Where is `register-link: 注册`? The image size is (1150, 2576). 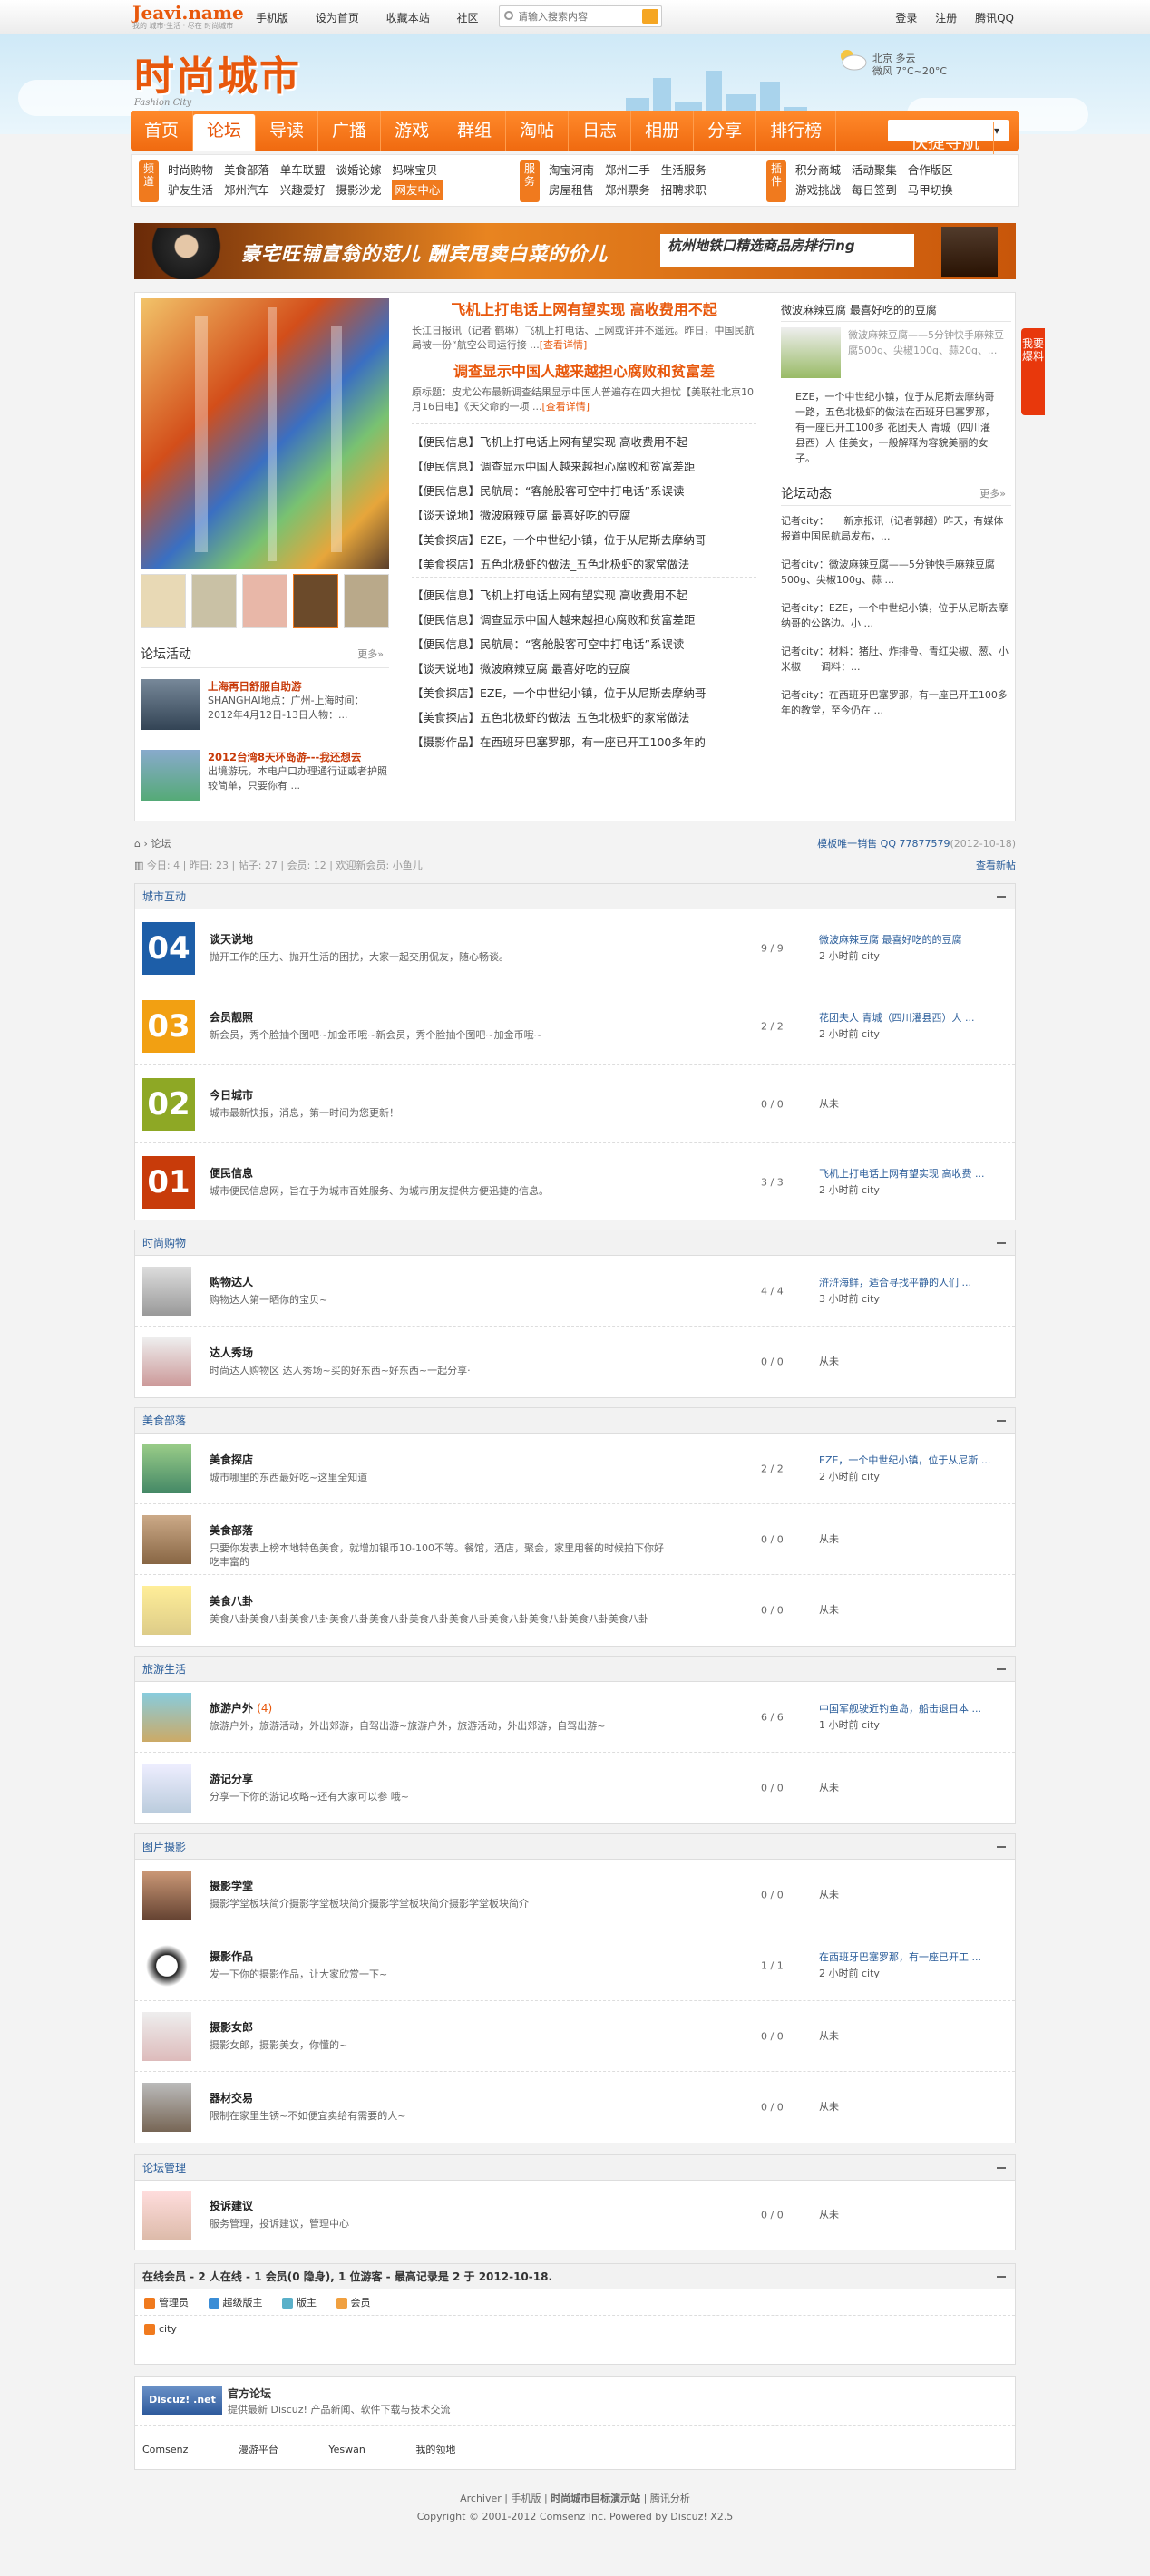
register-link: 注册 is located at coordinates (946, 18).